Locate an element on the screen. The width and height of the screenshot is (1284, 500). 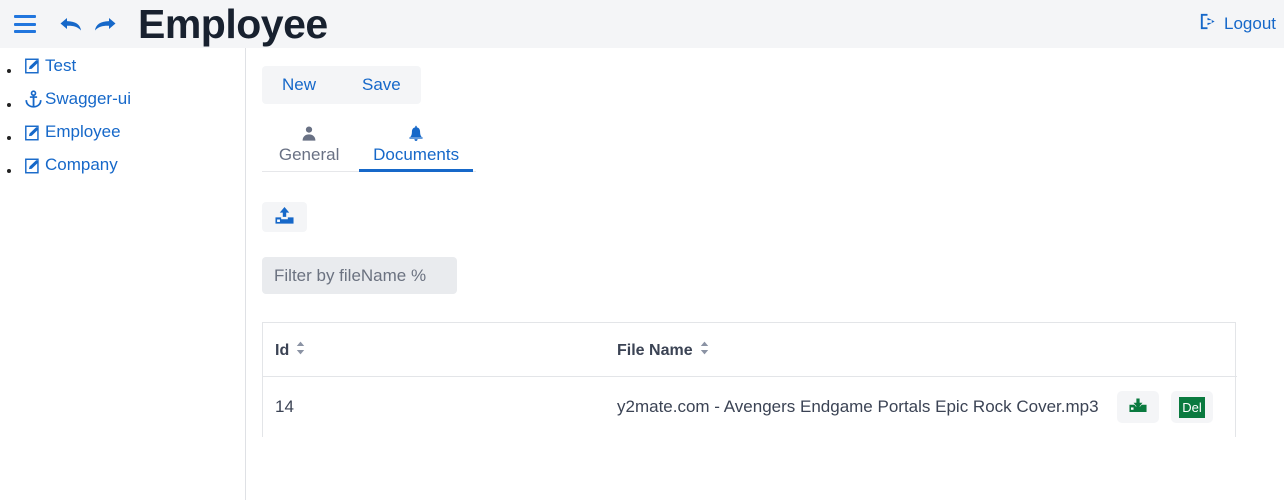
upload-button is located at coordinates (284, 217).